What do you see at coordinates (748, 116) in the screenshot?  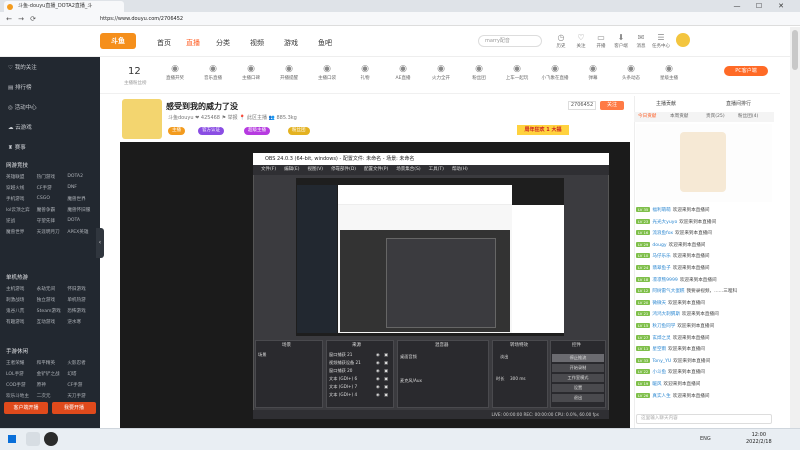 I see `tab-fanclub: 粉丝团(4)` at bounding box center [748, 116].